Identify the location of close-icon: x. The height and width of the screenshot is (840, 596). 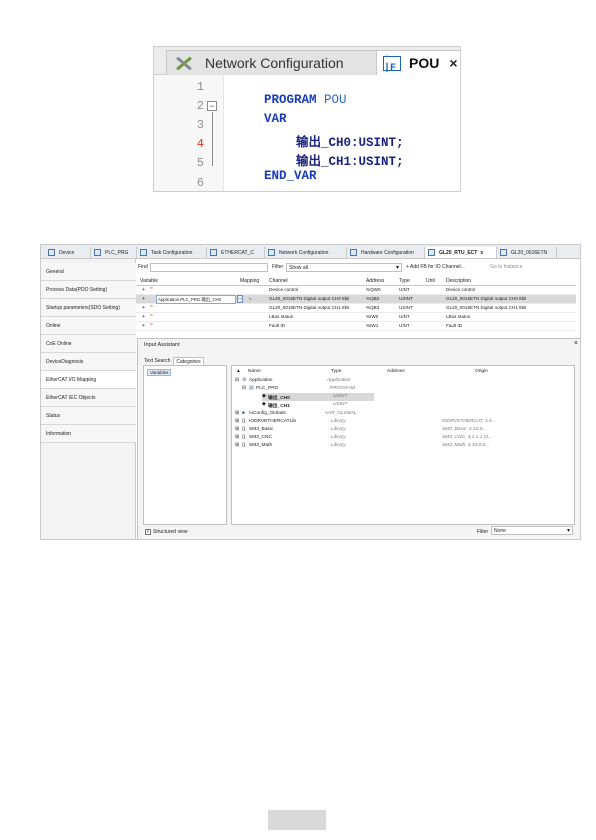
(481, 253).